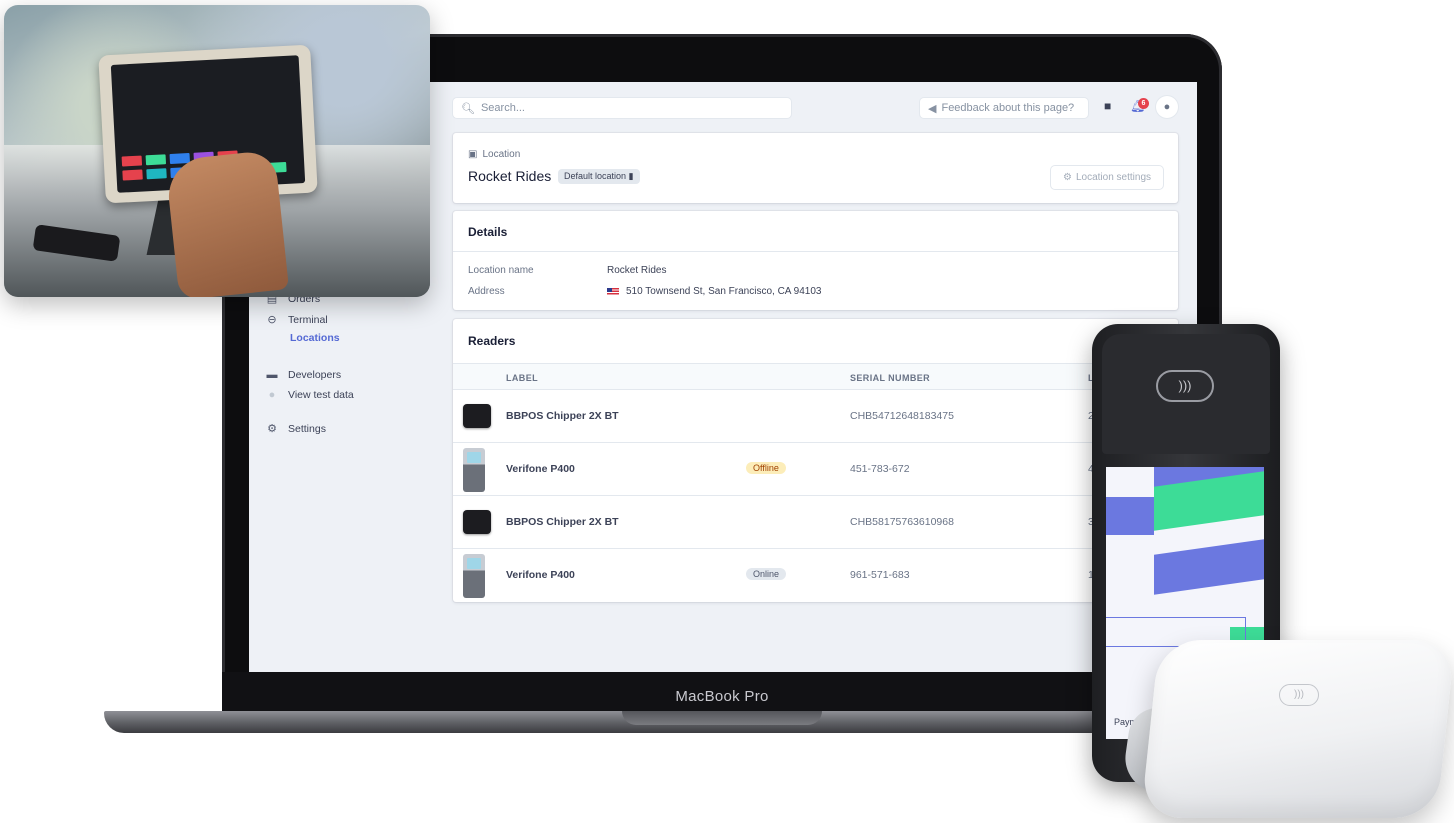 The width and height of the screenshot is (1454, 823). What do you see at coordinates (902, 522) in the screenshot?
I see `reader-serial: CHB58175763610968` at bounding box center [902, 522].